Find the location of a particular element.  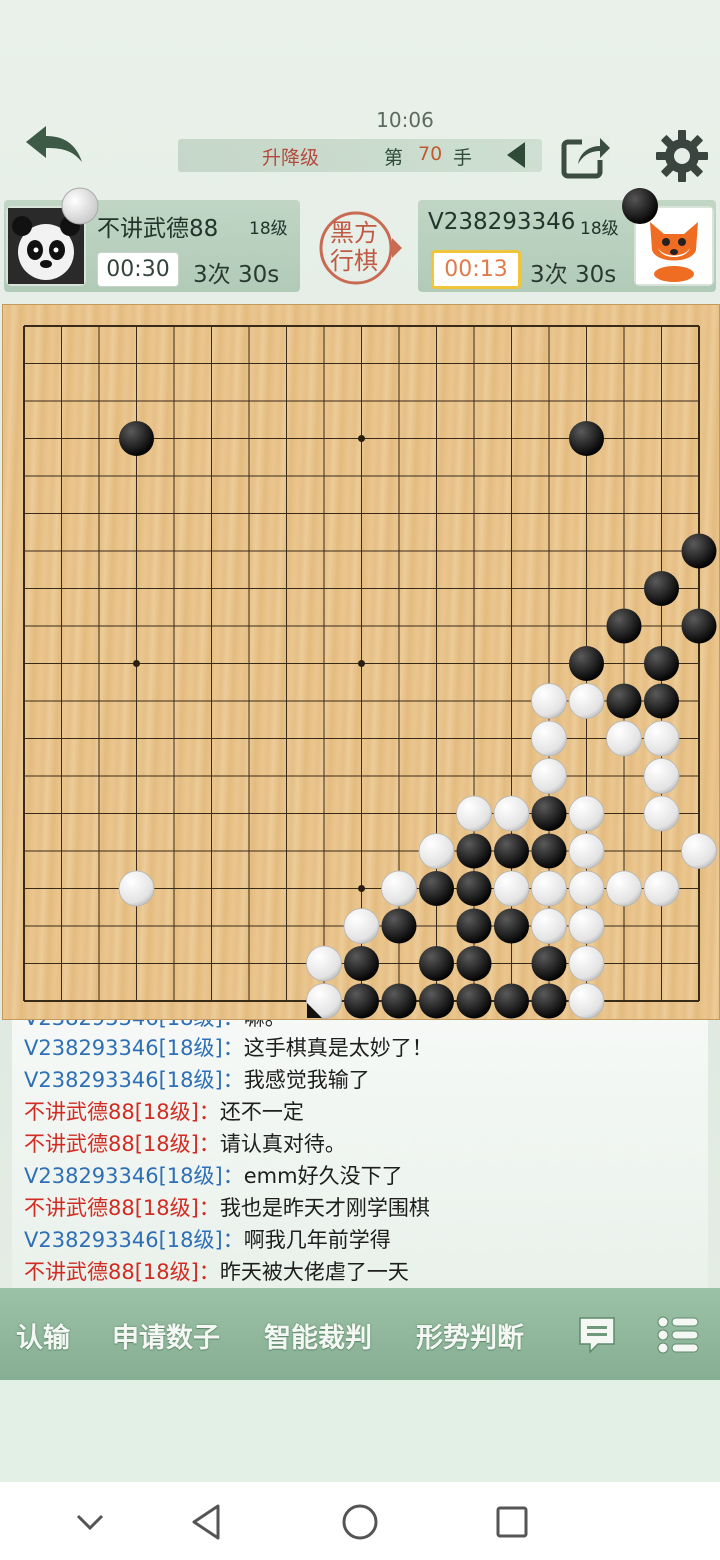

nav-home-button is located at coordinates (360, 1522).